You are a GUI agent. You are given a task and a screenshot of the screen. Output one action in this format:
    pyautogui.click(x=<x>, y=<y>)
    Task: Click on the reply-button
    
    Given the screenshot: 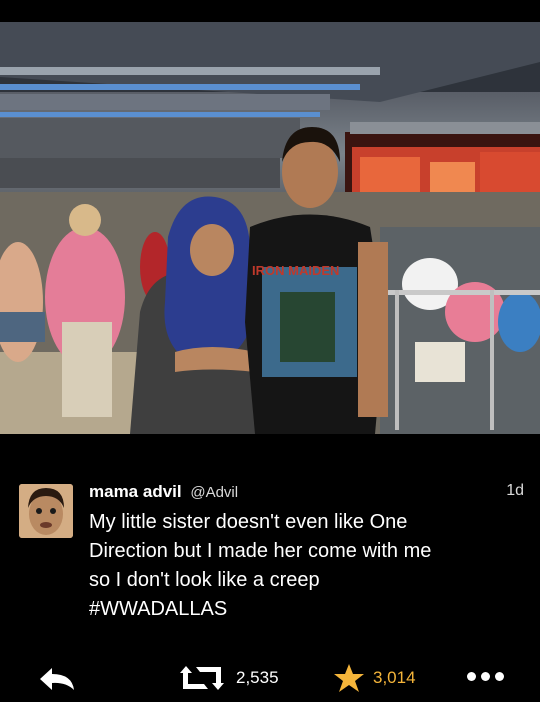 What is the action you would take?
    pyautogui.click(x=57, y=679)
    